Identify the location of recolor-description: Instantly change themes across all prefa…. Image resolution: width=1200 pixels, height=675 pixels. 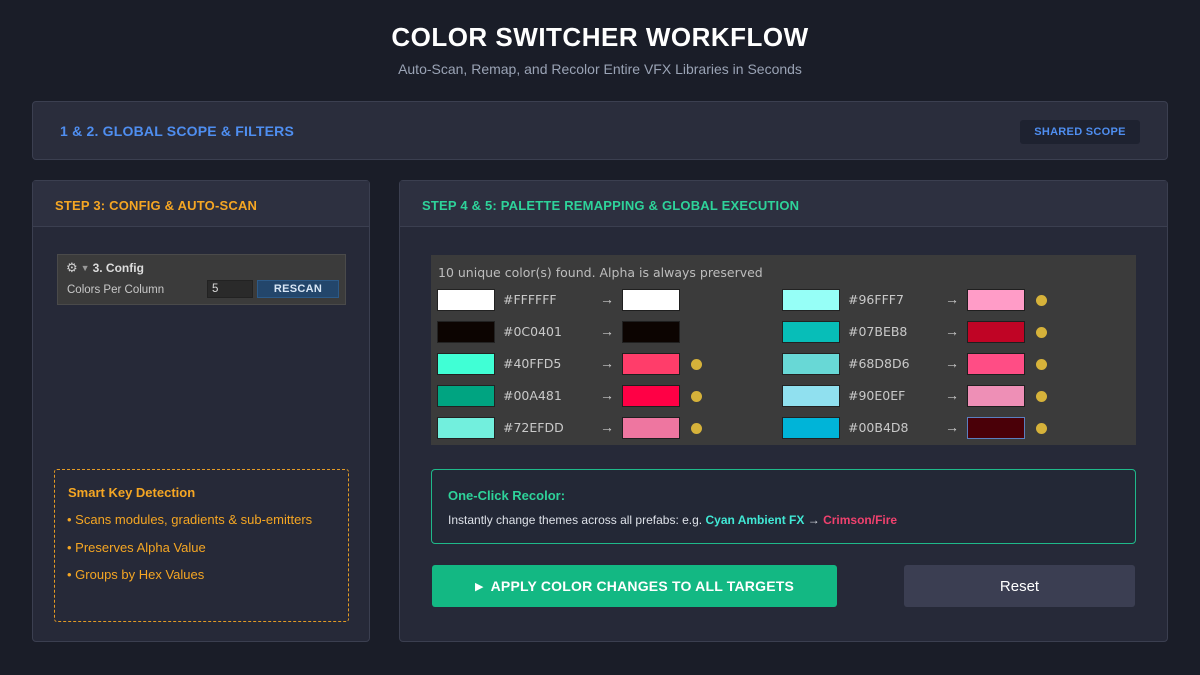
(672, 520).